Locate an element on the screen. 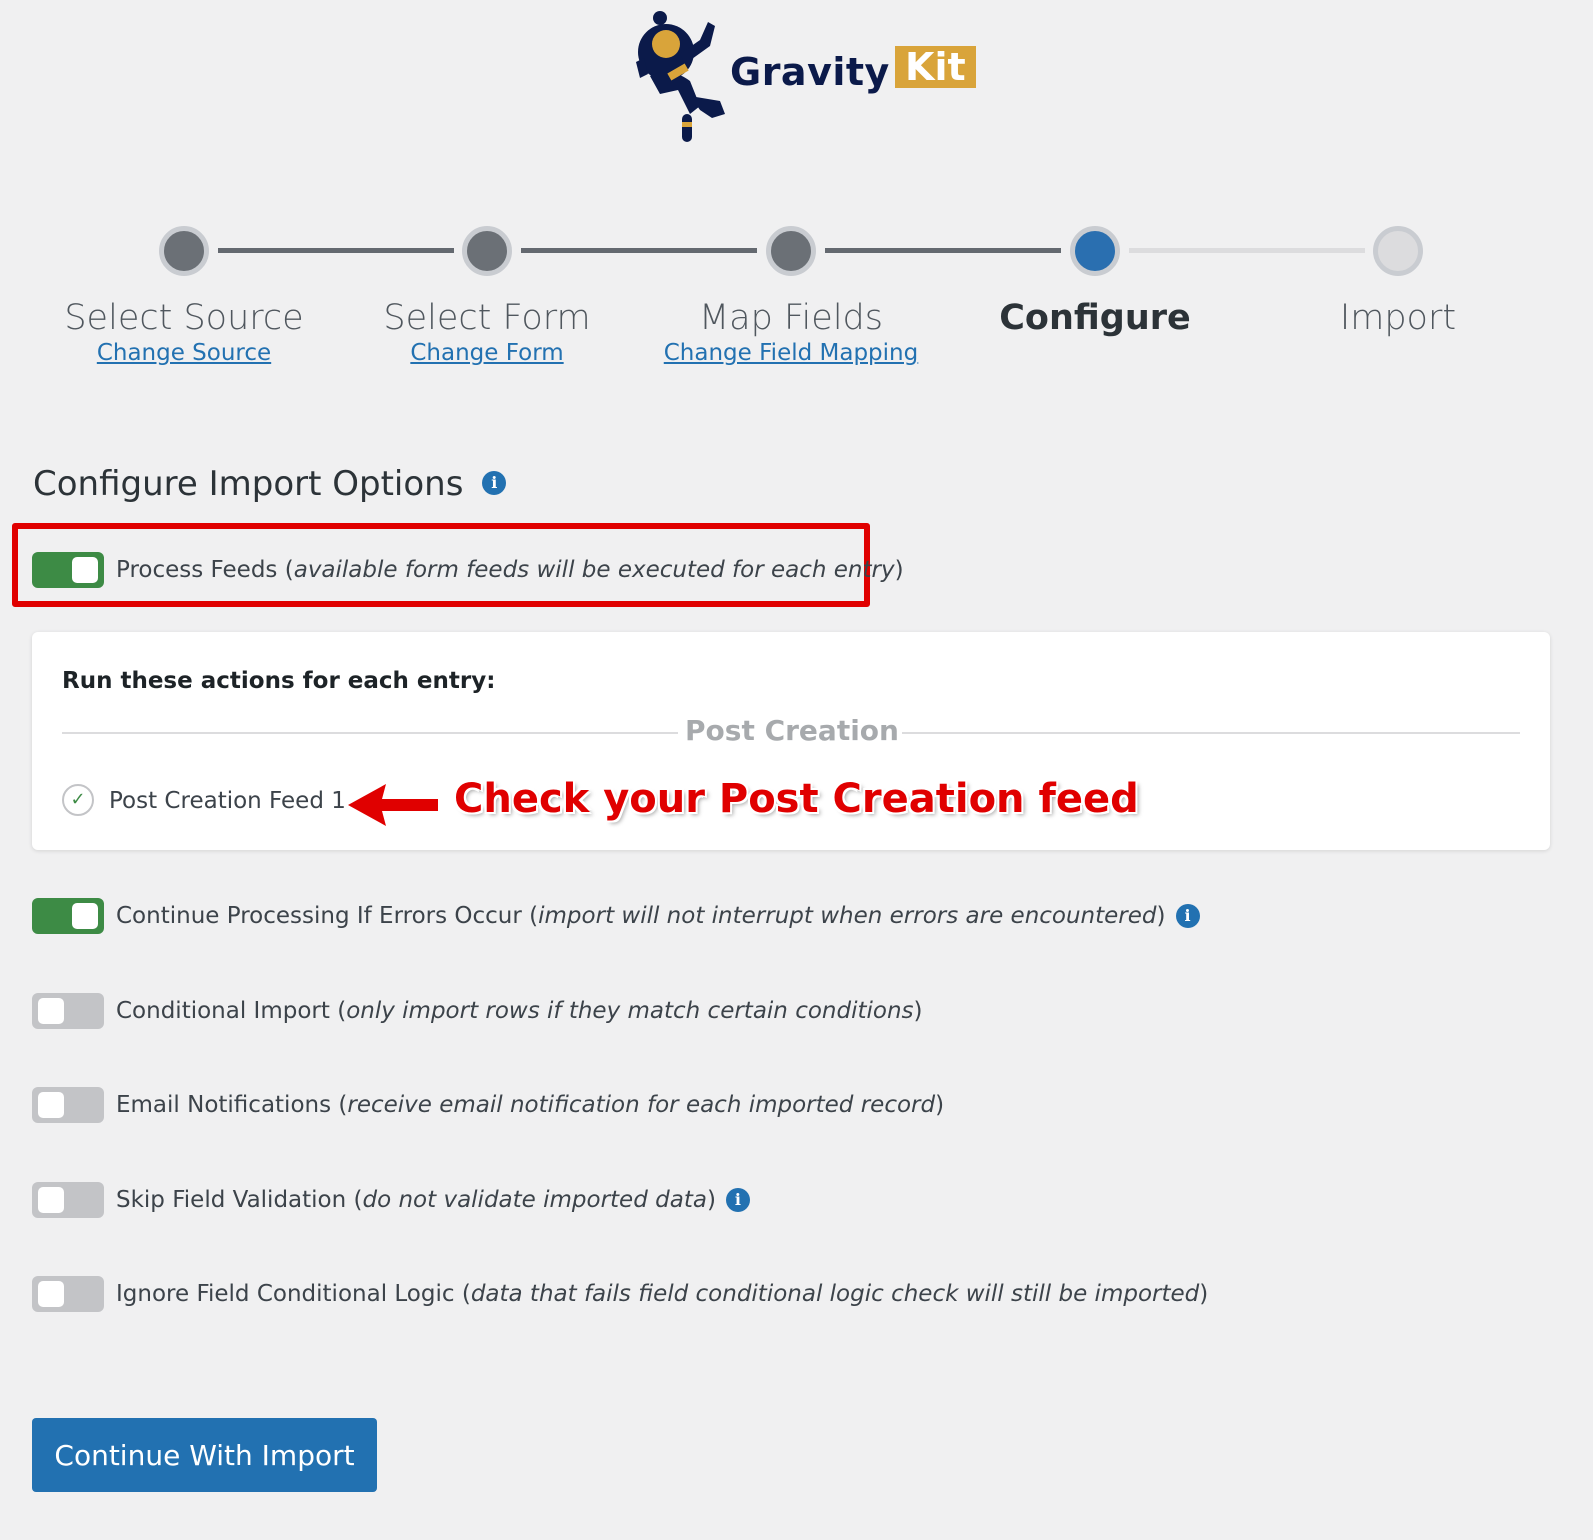 The height and width of the screenshot is (1540, 1593). astronaut-mascot-icon is located at coordinates (680, 76).